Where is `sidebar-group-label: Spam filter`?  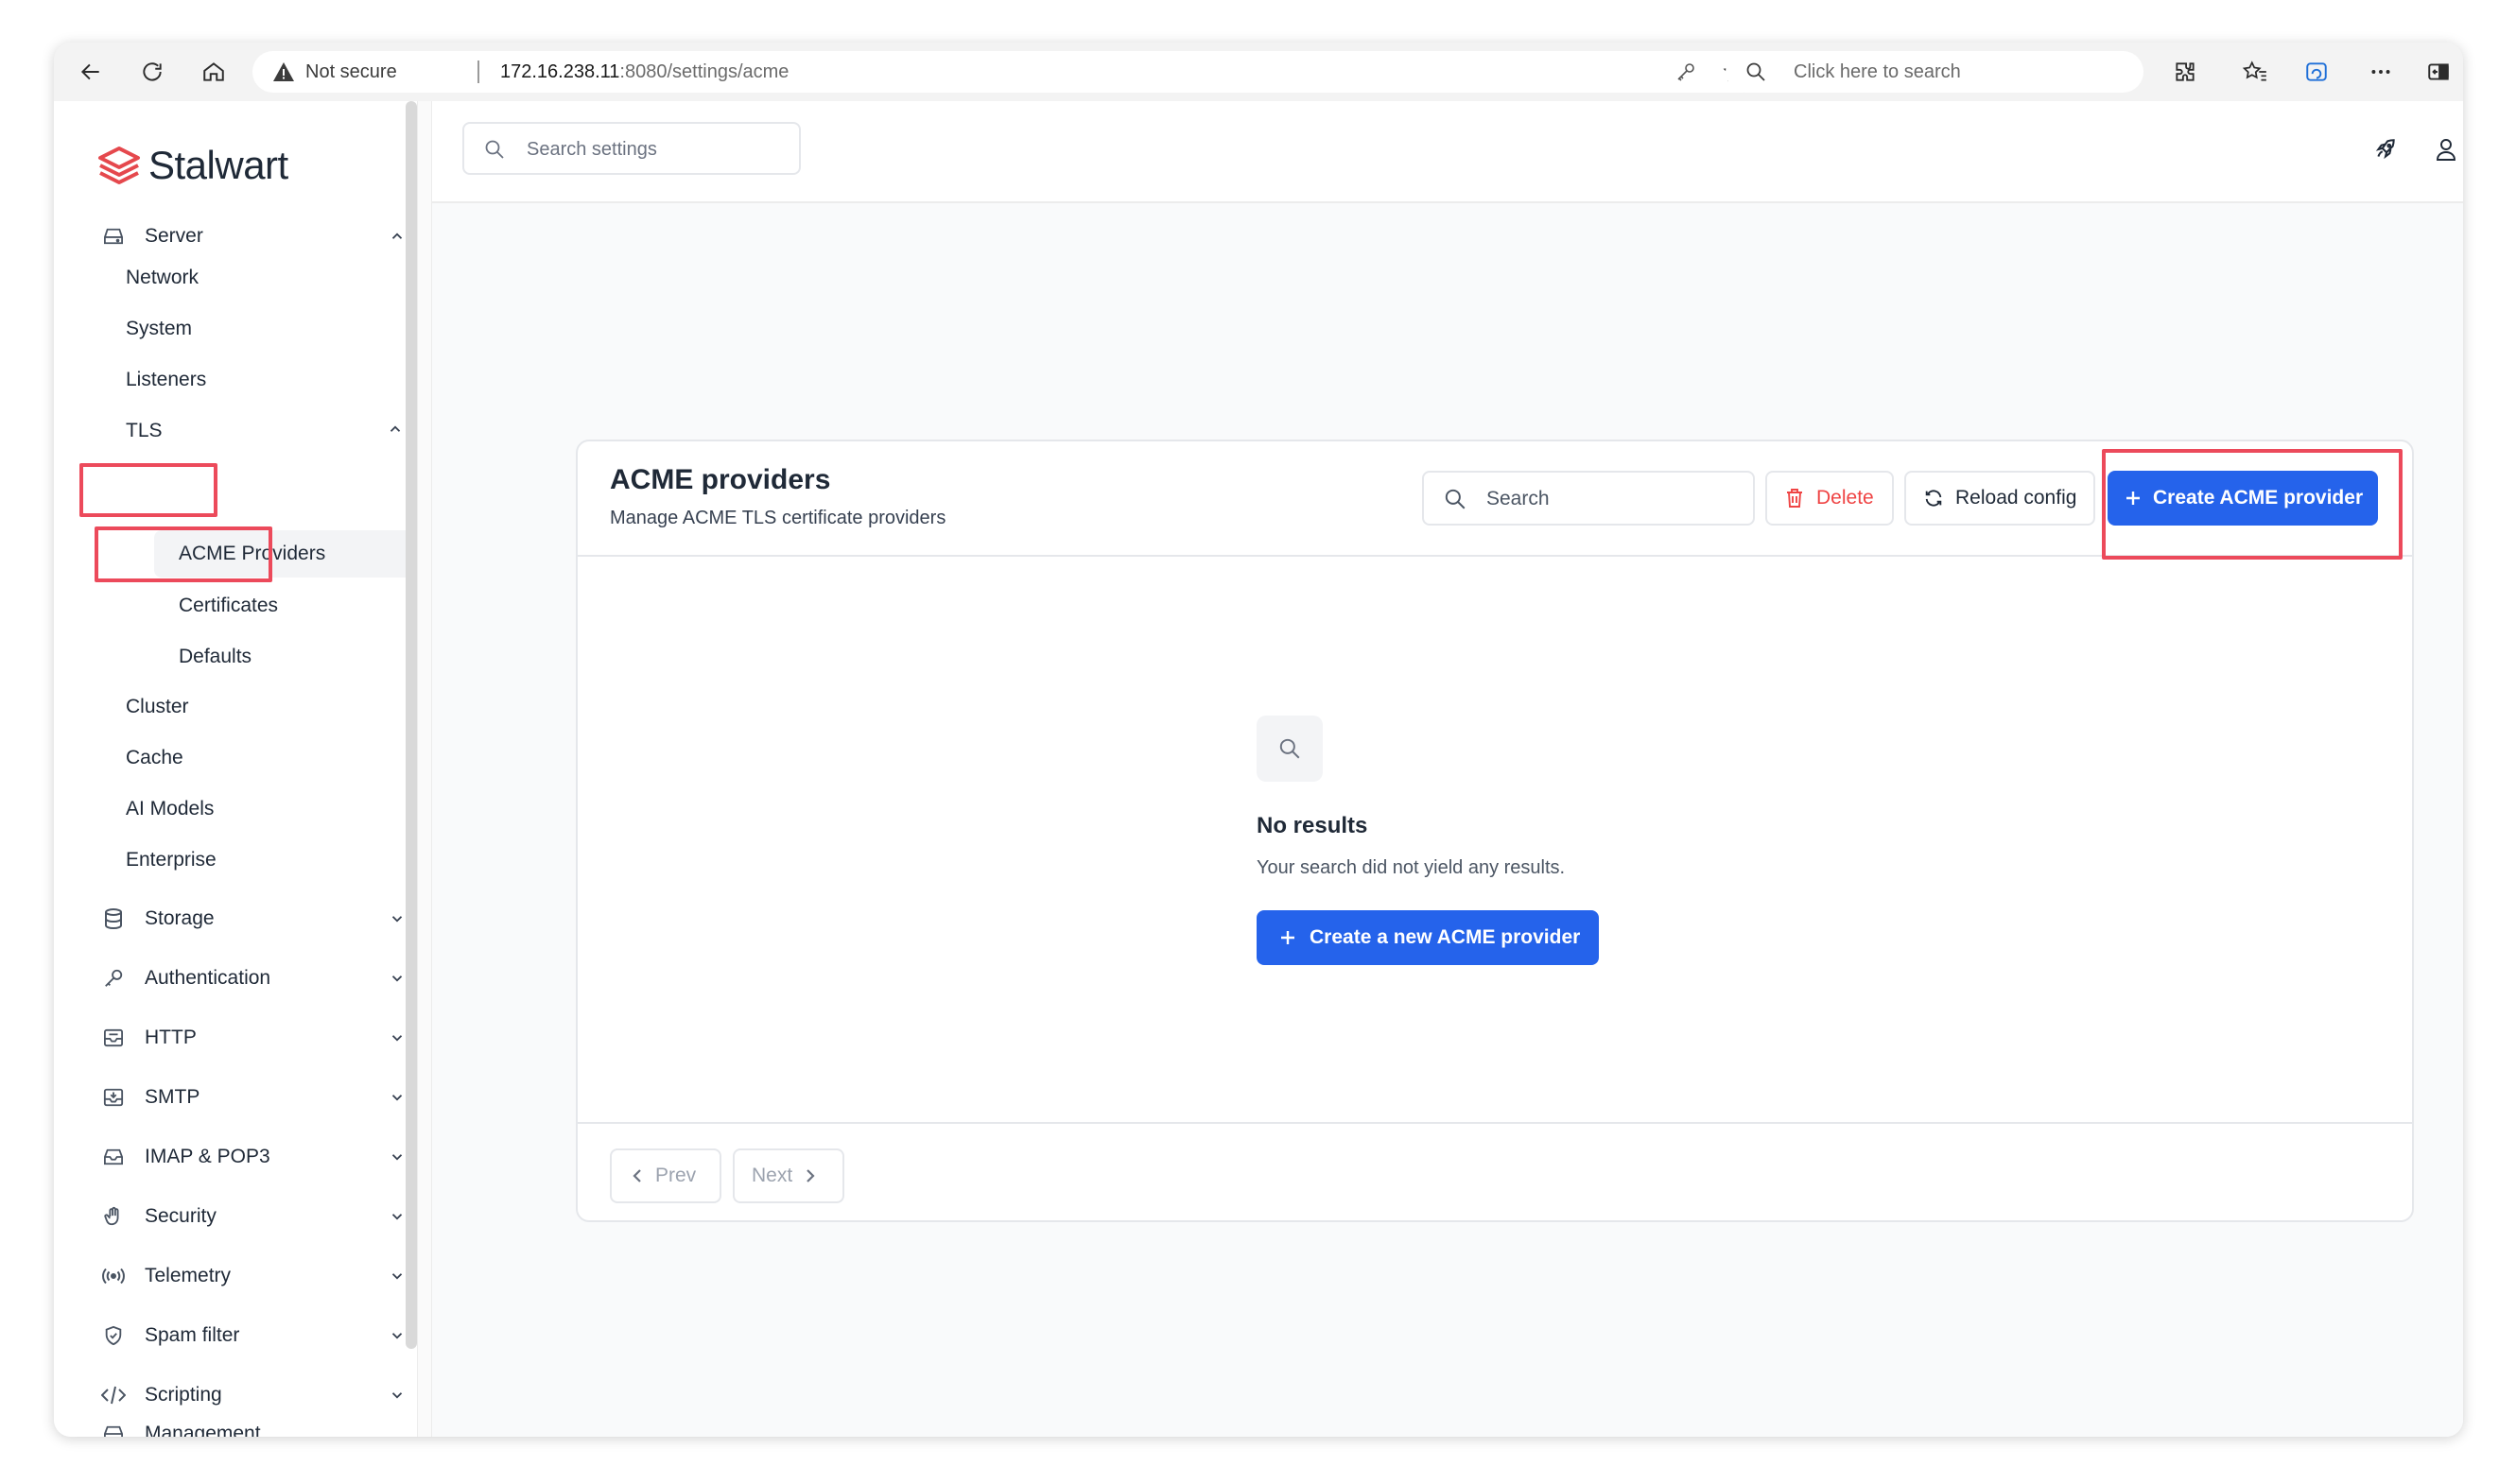 sidebar-group-label: Spam filter is located at coordinates (192, 1335).